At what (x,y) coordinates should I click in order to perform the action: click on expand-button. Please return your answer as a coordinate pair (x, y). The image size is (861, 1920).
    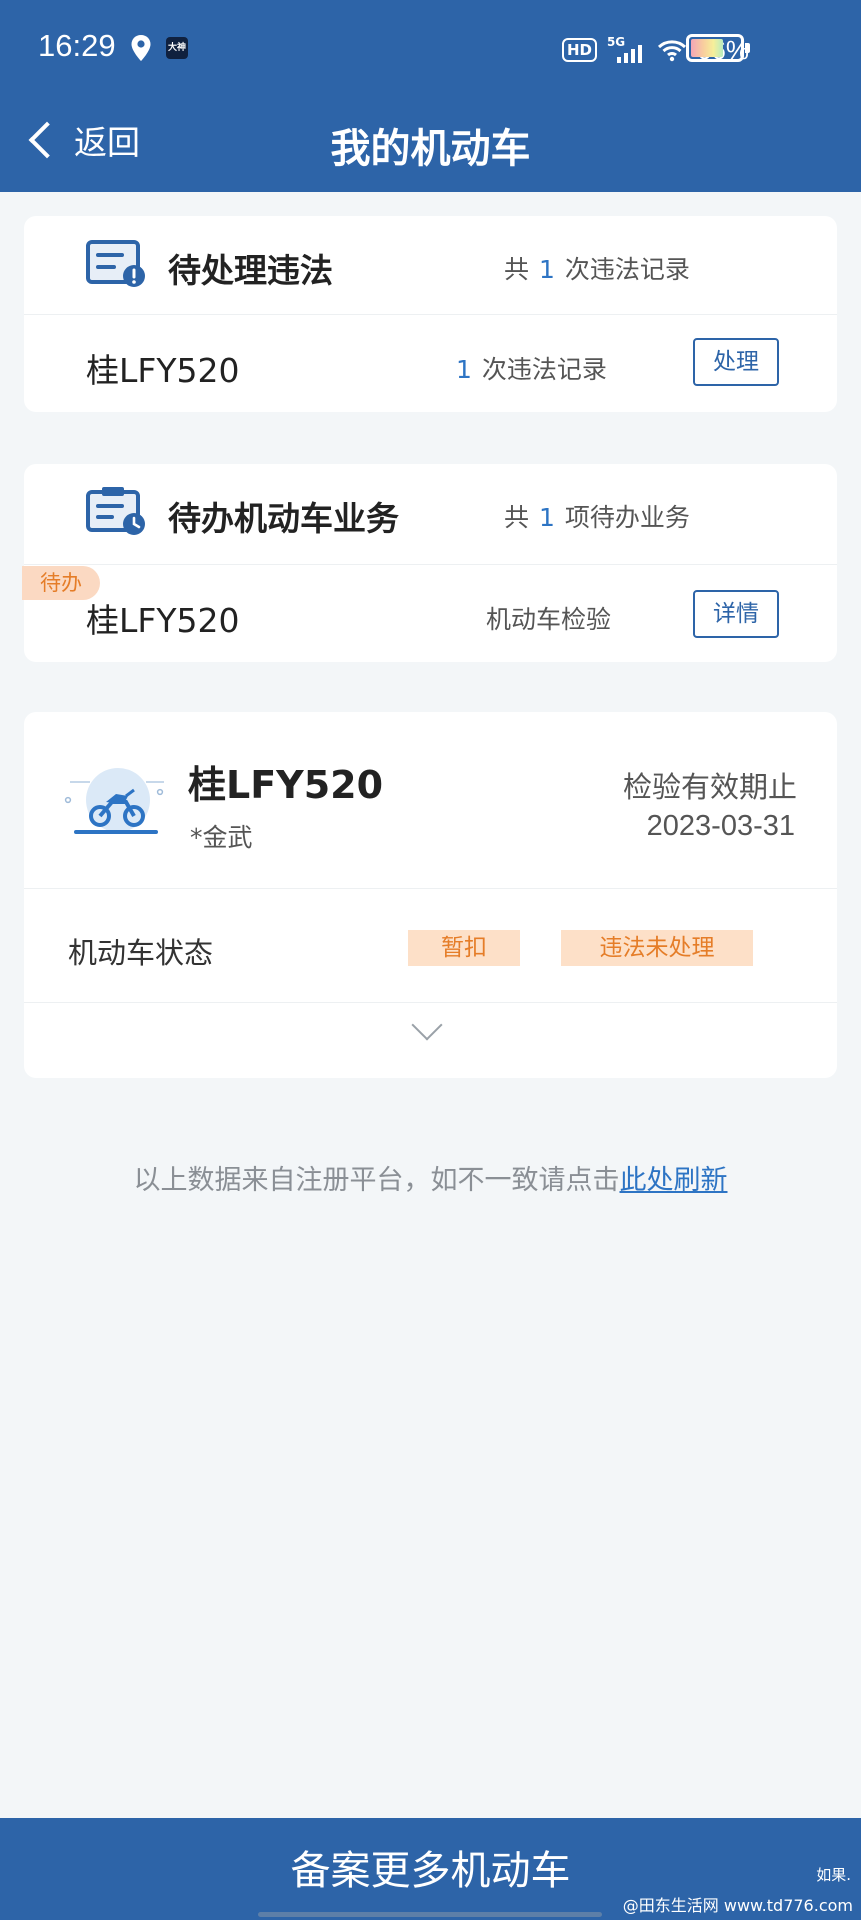
    Looking at the image, I should click on (430, 1040).